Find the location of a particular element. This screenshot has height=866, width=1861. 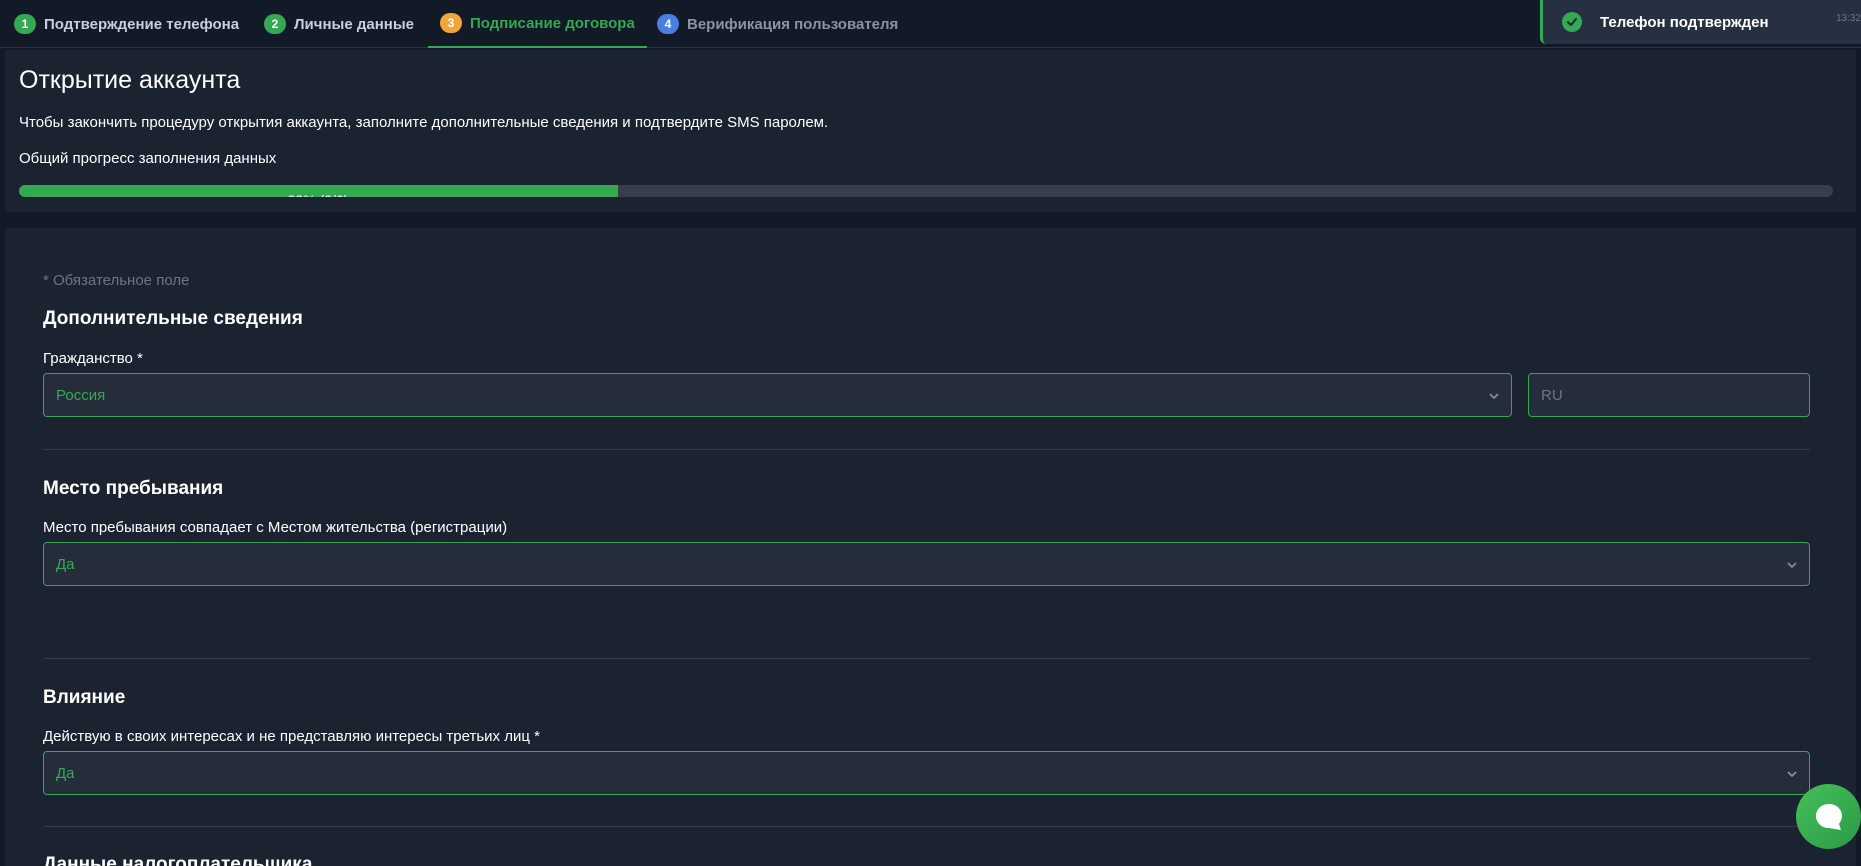

tab-contract-signing: 3 Подписание договора is located at coordinates (537, 24).